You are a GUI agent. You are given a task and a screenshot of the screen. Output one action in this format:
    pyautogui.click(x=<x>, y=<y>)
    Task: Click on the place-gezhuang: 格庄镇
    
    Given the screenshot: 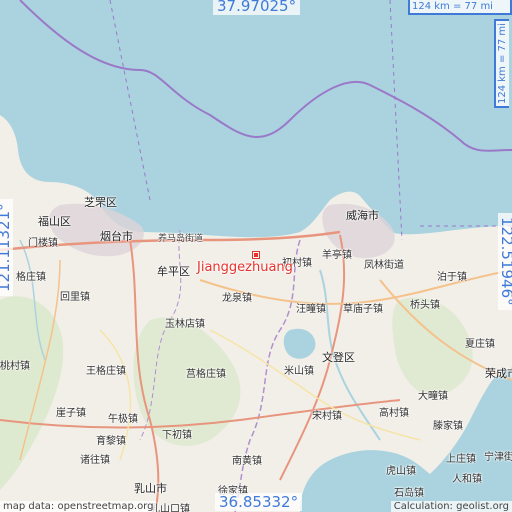 What is the action you would take?
    pyautogui.click(x=31, y=277)
    